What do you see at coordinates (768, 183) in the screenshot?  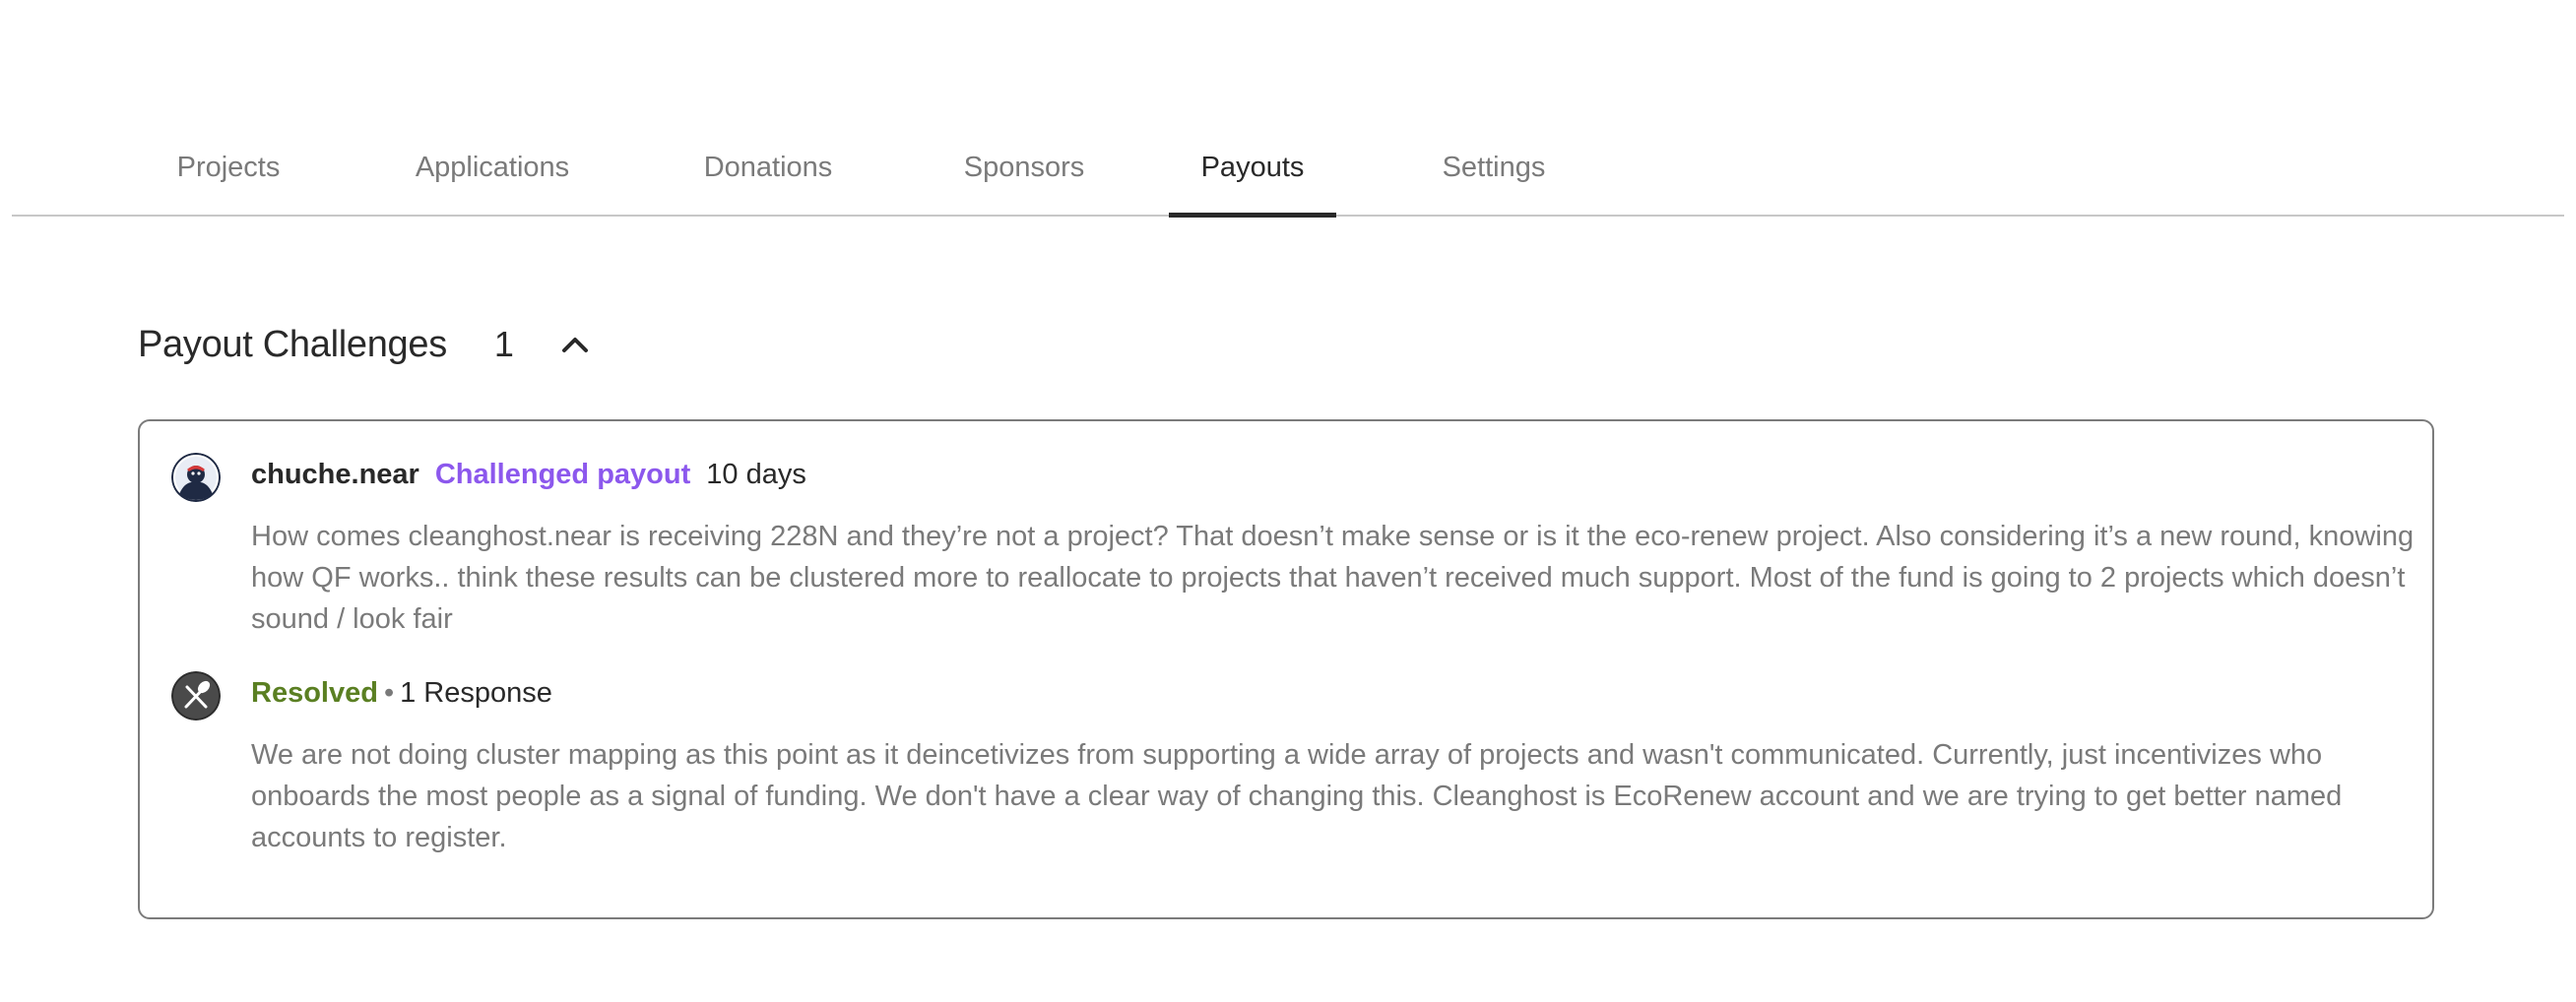 I see `tab-donations: Donations` at bounding box center [768, 183].